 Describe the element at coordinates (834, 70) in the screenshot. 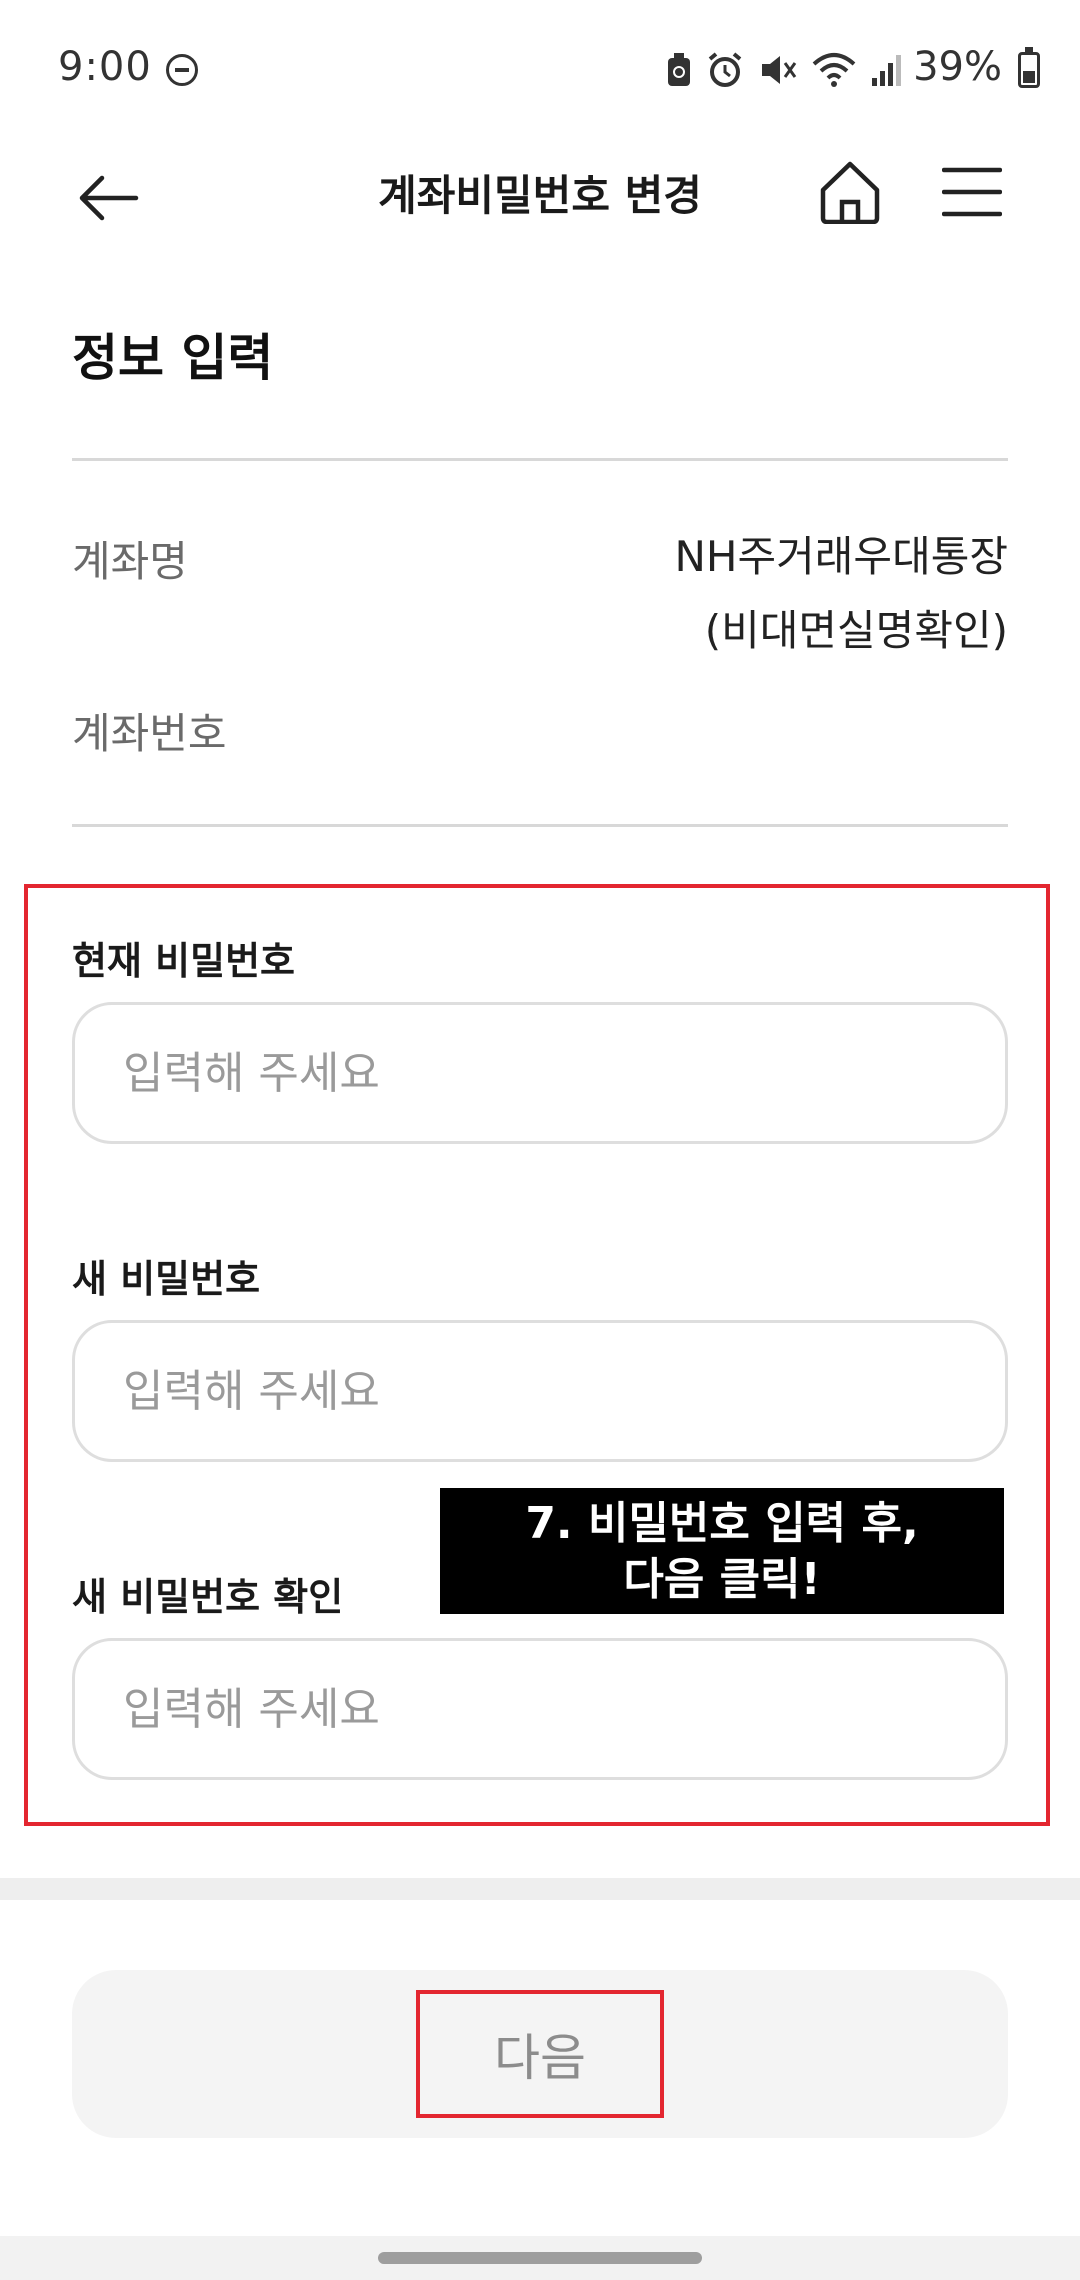

I see `wifi-icon` at that location.